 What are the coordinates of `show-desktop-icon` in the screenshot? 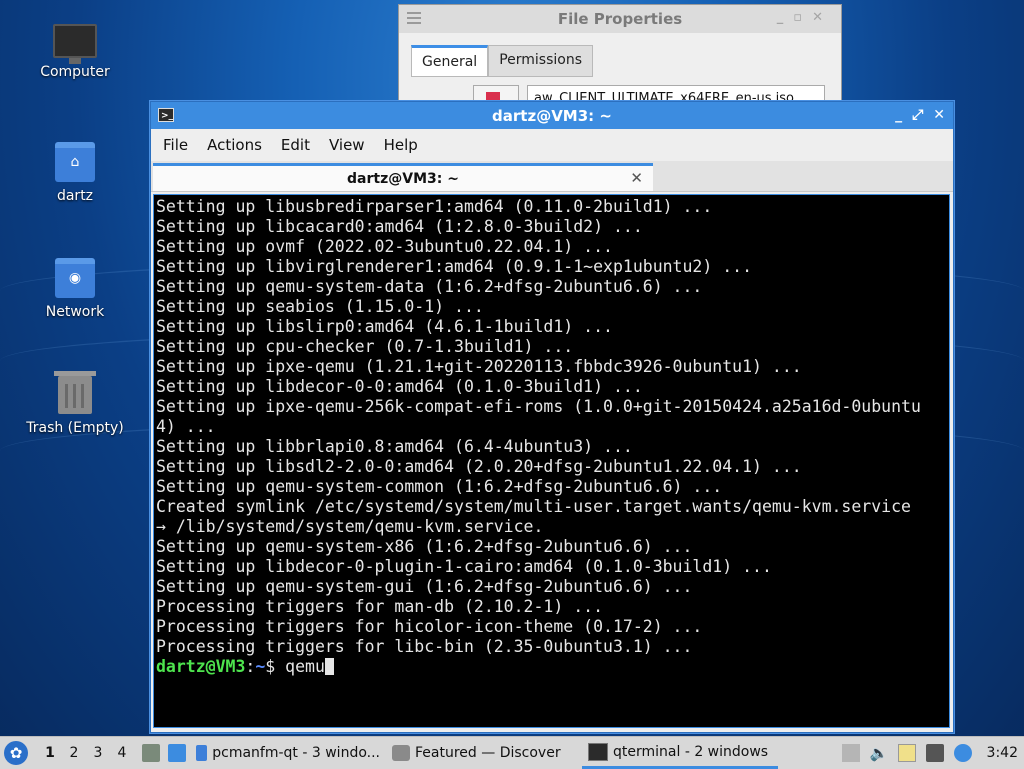 It's located at (177, 753).